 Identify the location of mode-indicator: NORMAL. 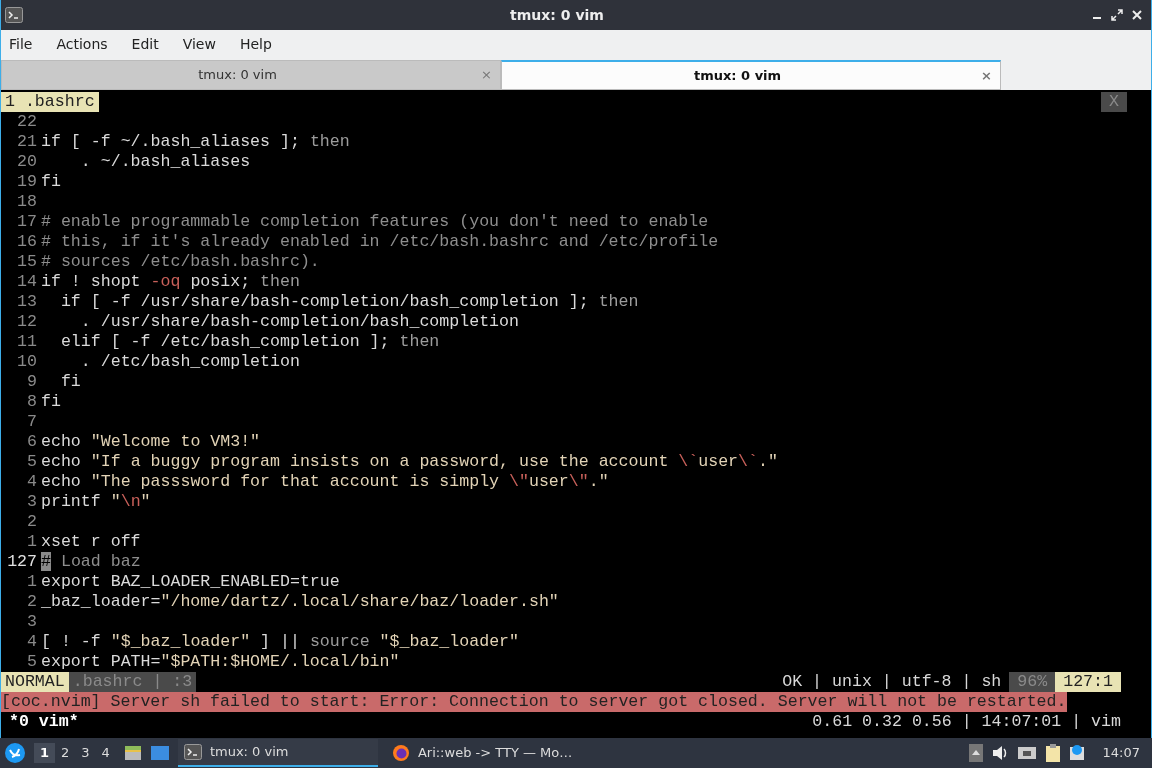
(35, 682).